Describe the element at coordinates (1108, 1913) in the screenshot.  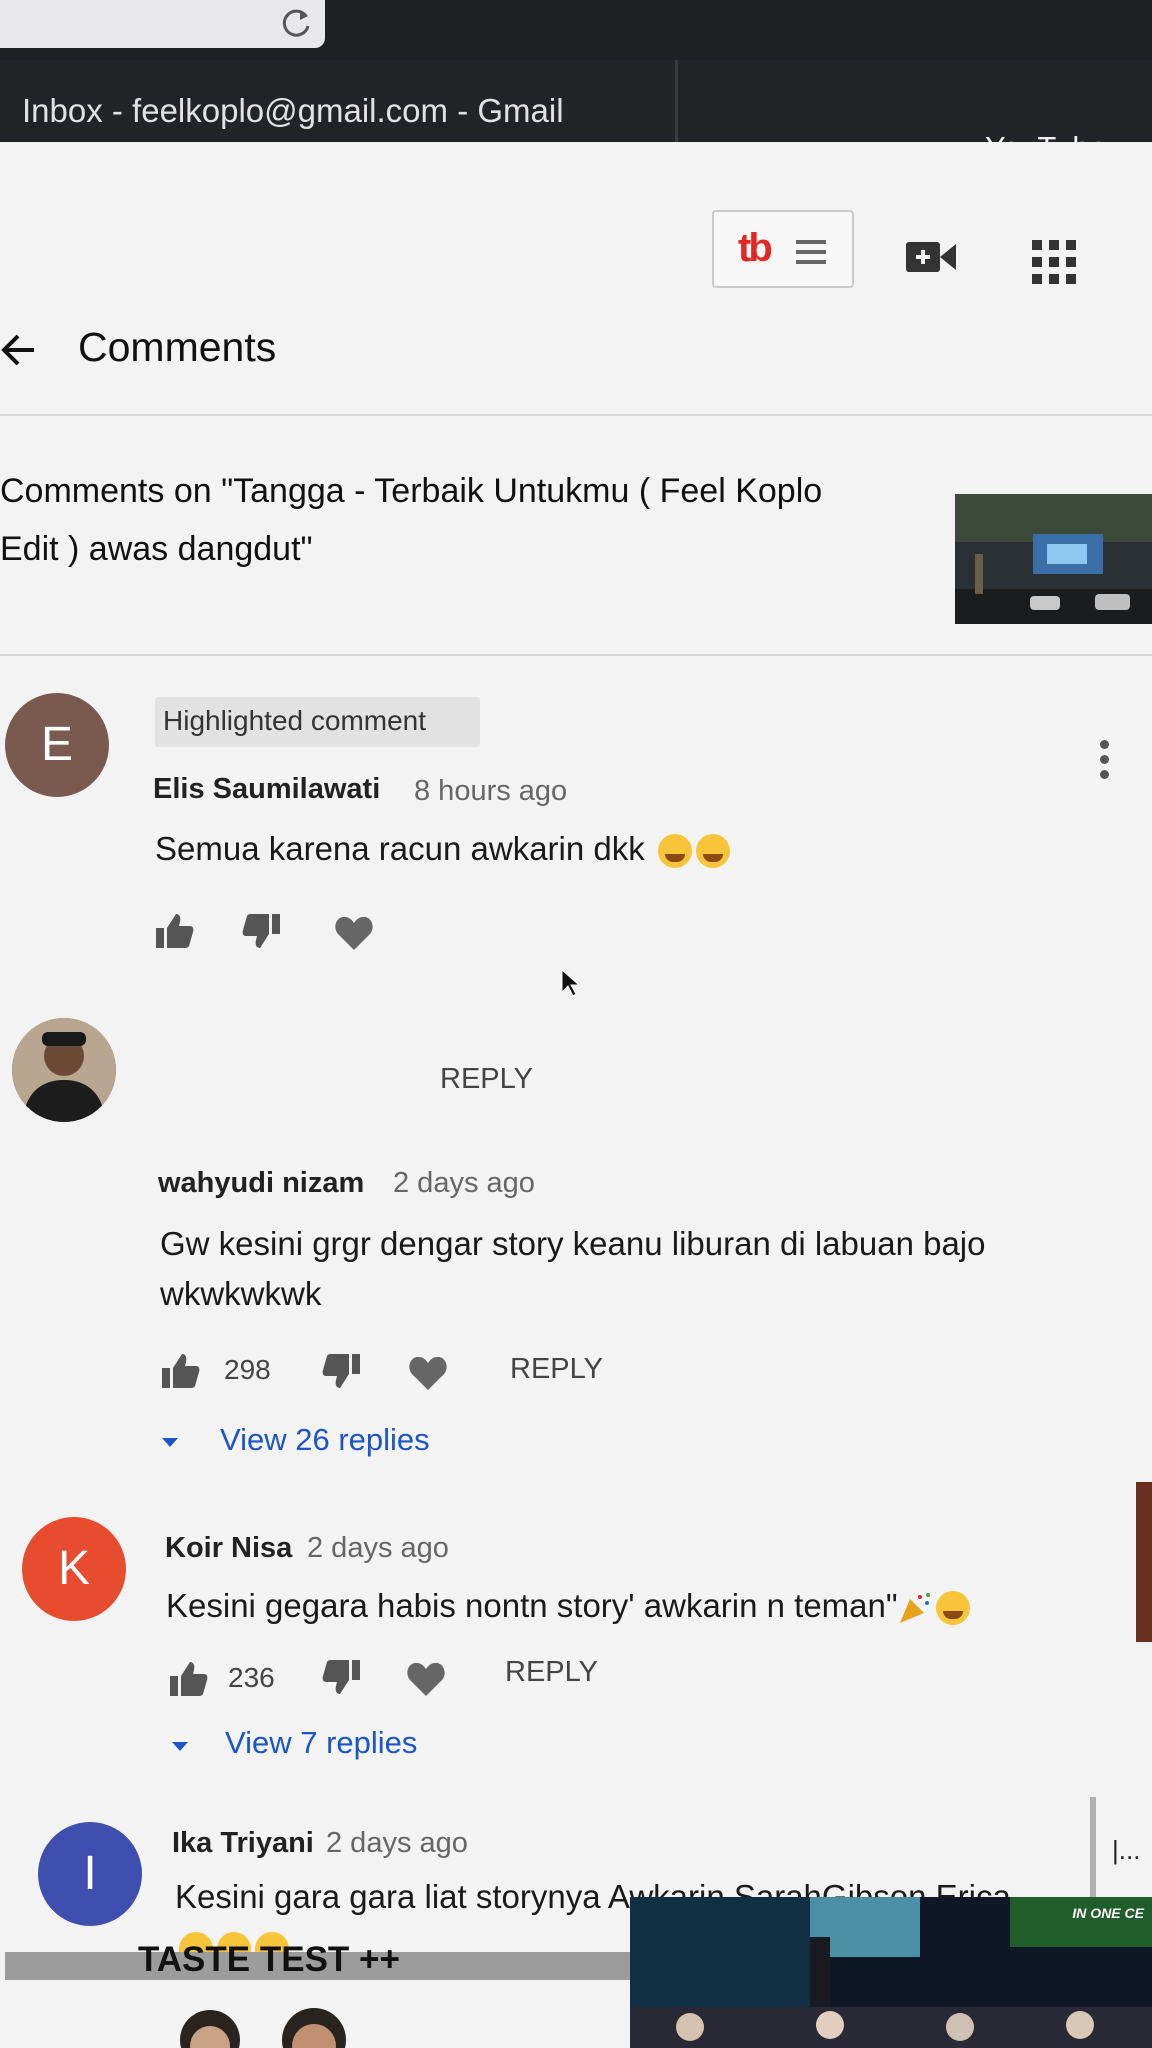
I see `thumbnail-caption: IN ONE CE` at that location.